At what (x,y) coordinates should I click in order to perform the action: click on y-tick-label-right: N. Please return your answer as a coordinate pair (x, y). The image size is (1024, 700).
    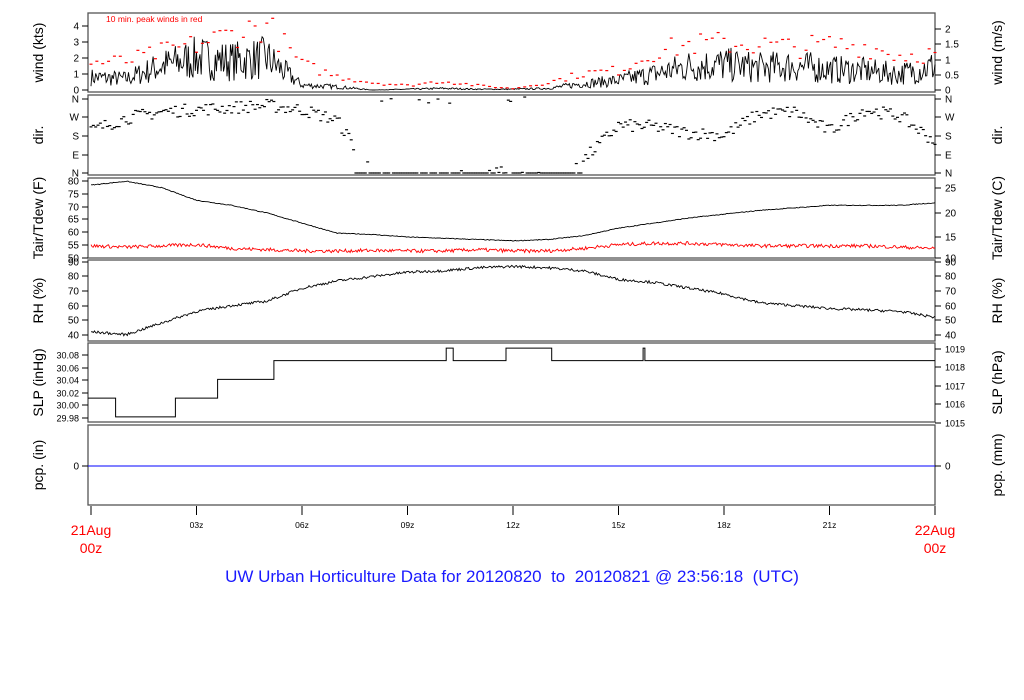
    Looking at the image, I should click on (948, 174).